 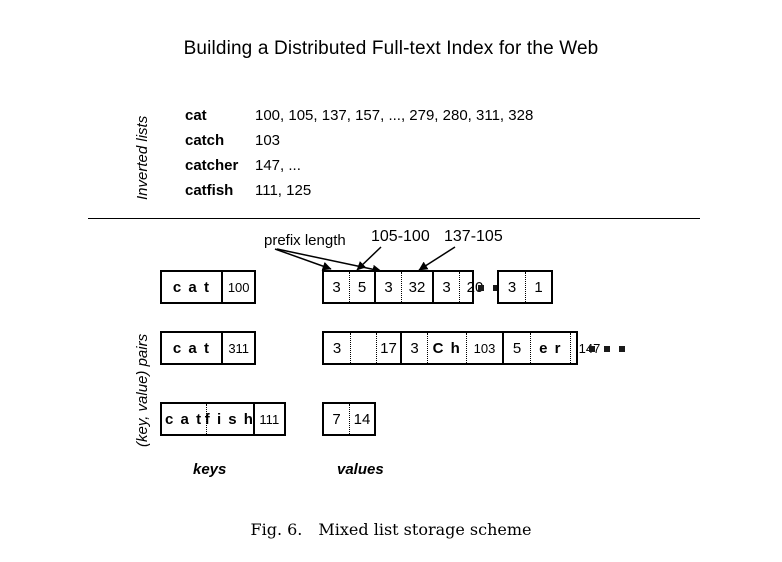 I want to click on figure-caption: Fig. 6. Mixed list storage scheme, so click(x=391, y=529).